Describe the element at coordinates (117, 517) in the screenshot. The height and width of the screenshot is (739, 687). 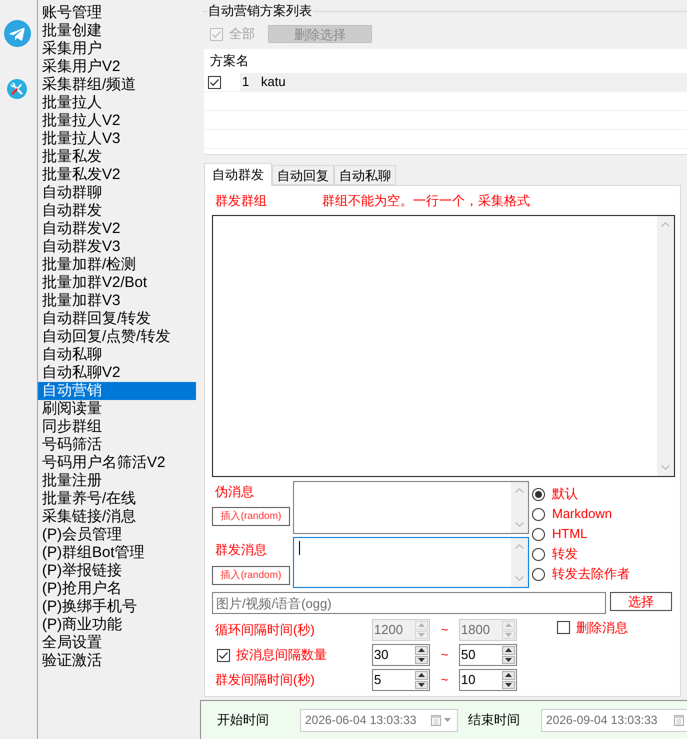
I see `sidebar-item: 采集链接/消息` at that location.